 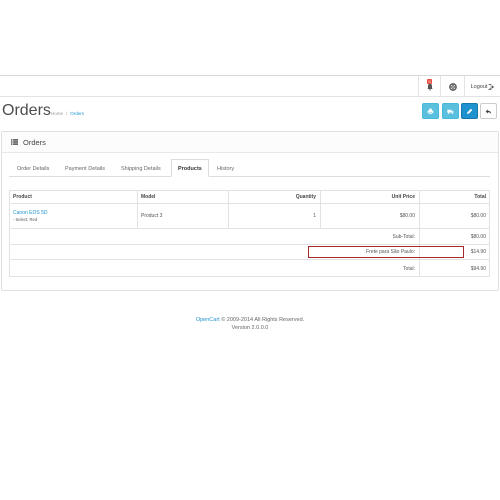 I want to click on tab-order-details: Order Details, so click(x=33, y=169).